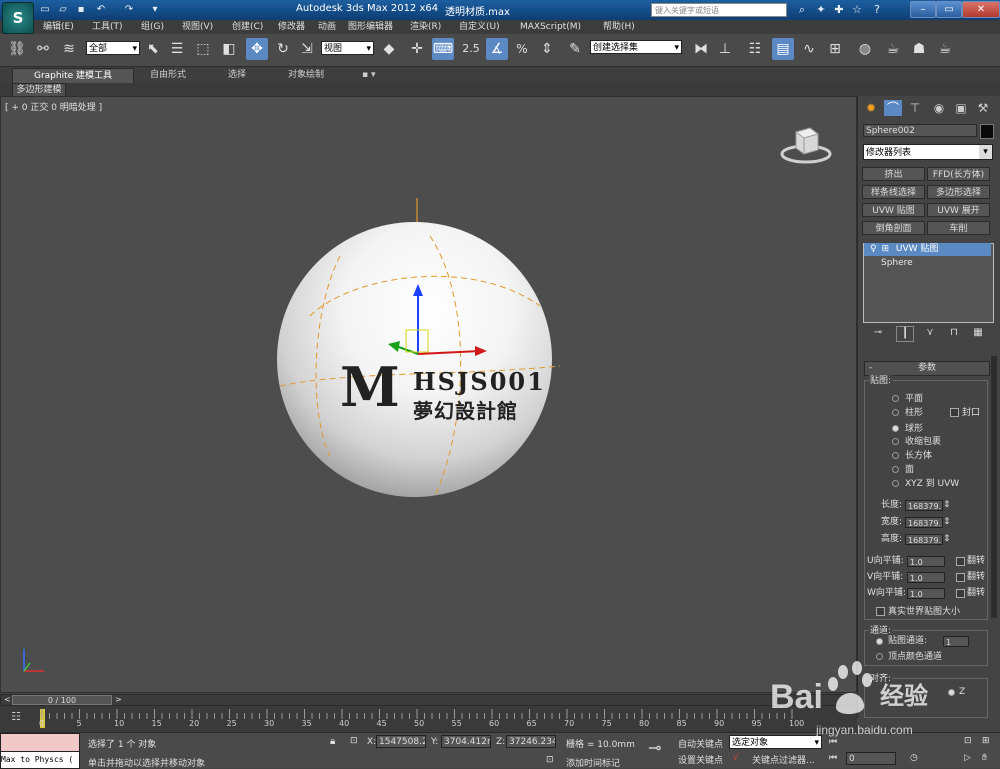  I want to click on modifier-uvw-map-button: UVW 贴图, so click(893, 210).